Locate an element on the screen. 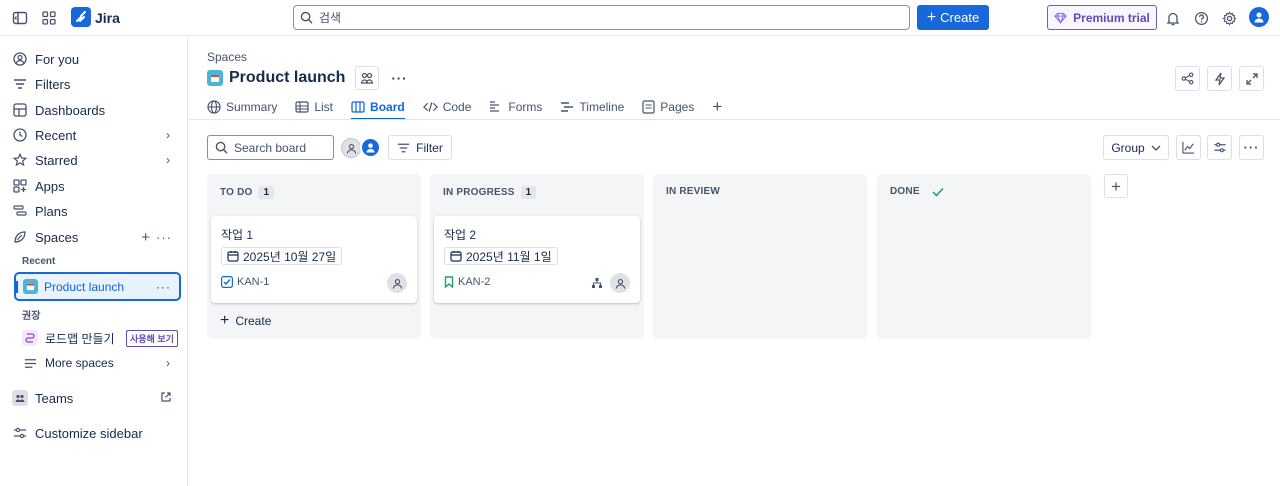 This screenshot has width=1280, height=486. column-title: DONE is located at coordinates (905, 191).